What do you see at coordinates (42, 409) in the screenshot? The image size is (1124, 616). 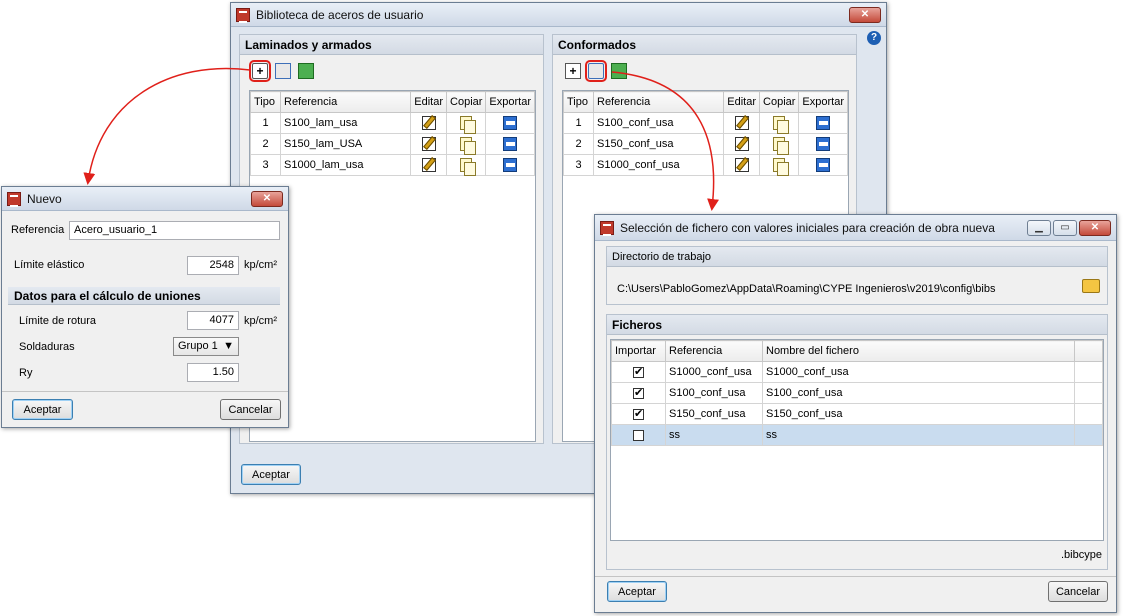 I see `nuevo-accept-button: Aceptar` at bounding box center [42, 409].